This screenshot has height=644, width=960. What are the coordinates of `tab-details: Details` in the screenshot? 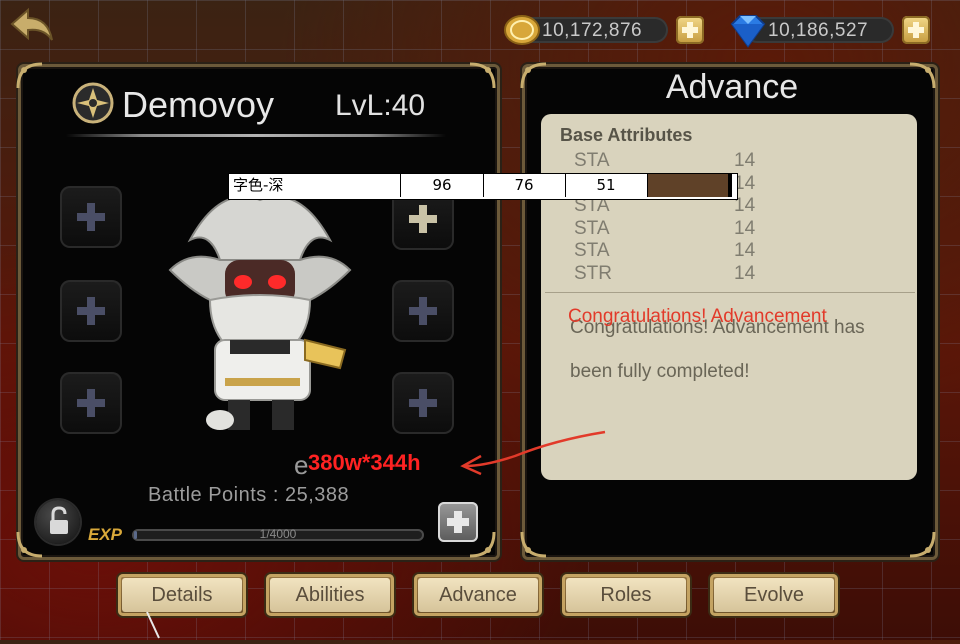 It's located at (182, 595).